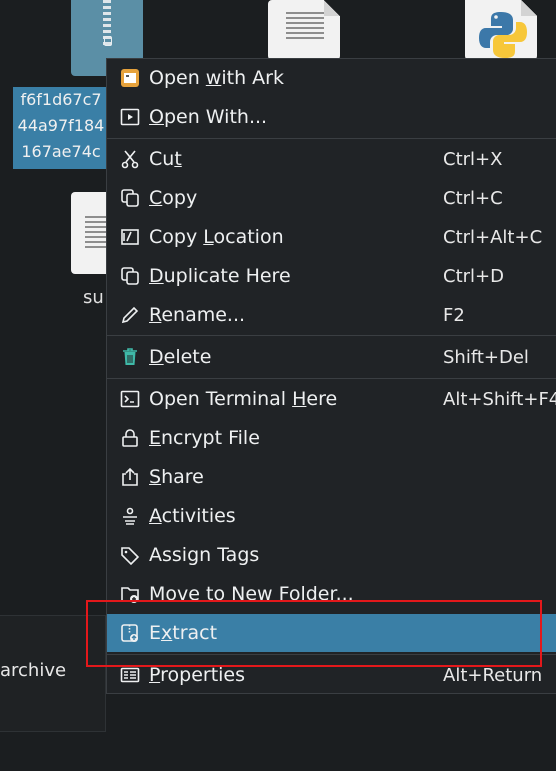 This screenshot has width=556, height=771. What do you see at coordinates (130, 555) in the screenshot?
I see `tag-icon` at bounding box center [130, 555].